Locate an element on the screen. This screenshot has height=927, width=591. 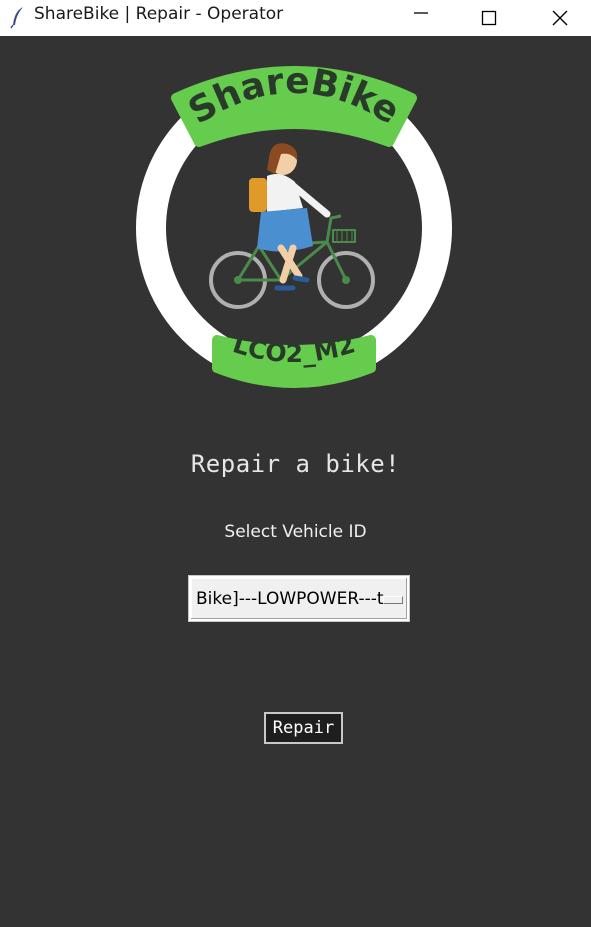
repair-button: Repair is located at coordinates (303, 728).